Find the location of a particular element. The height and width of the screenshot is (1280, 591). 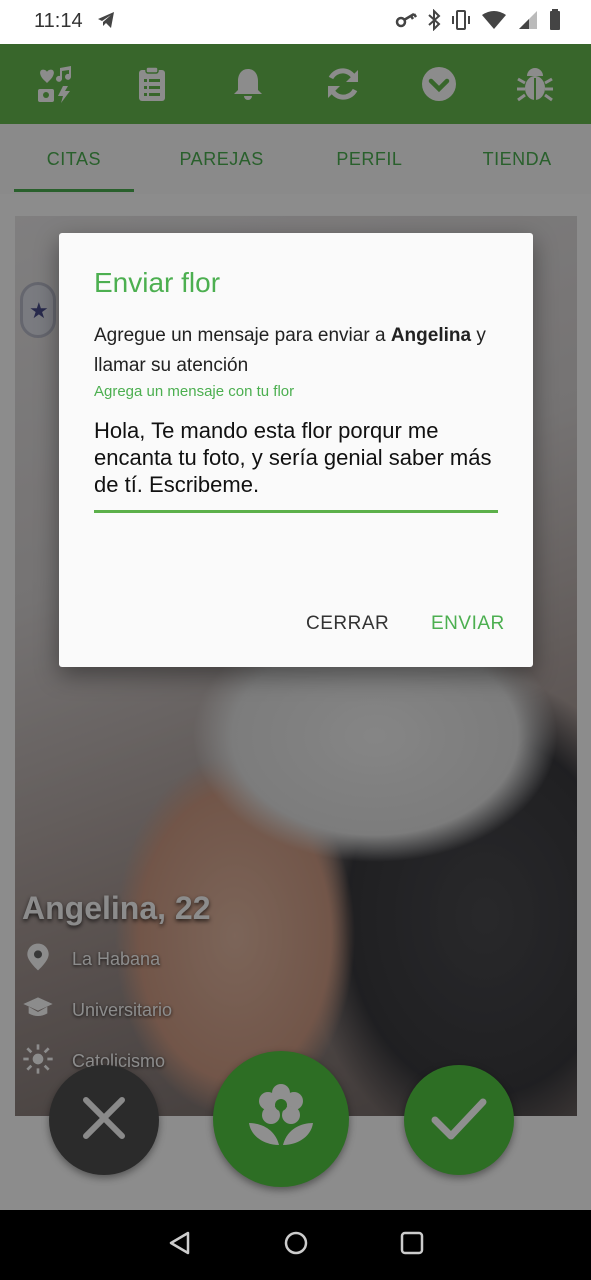

system-nav-bar is located at coordinates (295, 1245).